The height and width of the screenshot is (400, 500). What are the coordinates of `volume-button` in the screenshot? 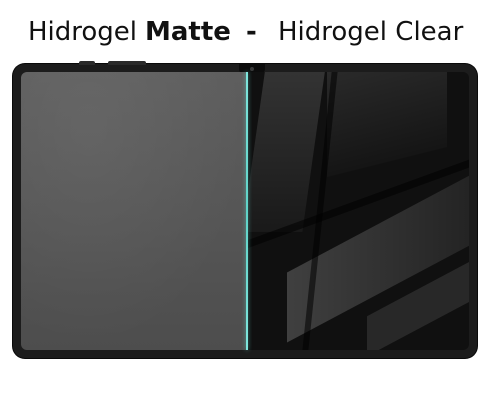 It's located at (87, 63).